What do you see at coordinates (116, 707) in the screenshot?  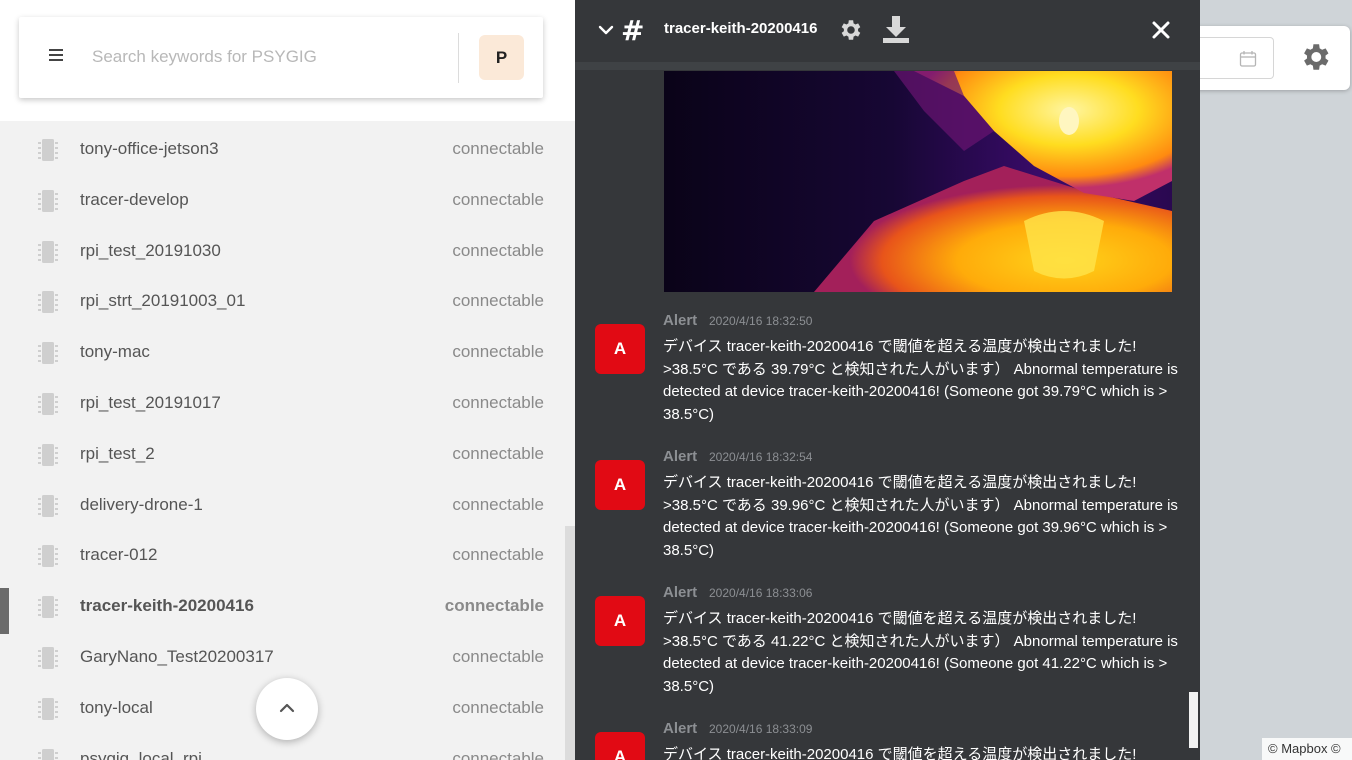 I see `device-name: tony-local` at bounding box center [116, 707].